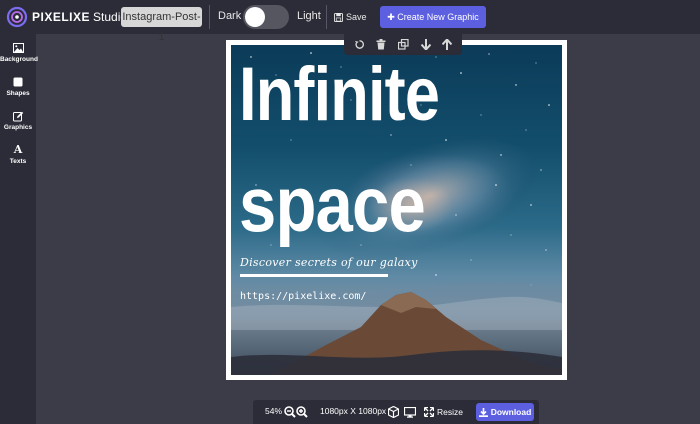 This screenshot has width=700, height=424. What do you see at coordinates (438, 17) in the screenshot?
I see `create-label: Create New Graphic` at bounding box center [438, 17].